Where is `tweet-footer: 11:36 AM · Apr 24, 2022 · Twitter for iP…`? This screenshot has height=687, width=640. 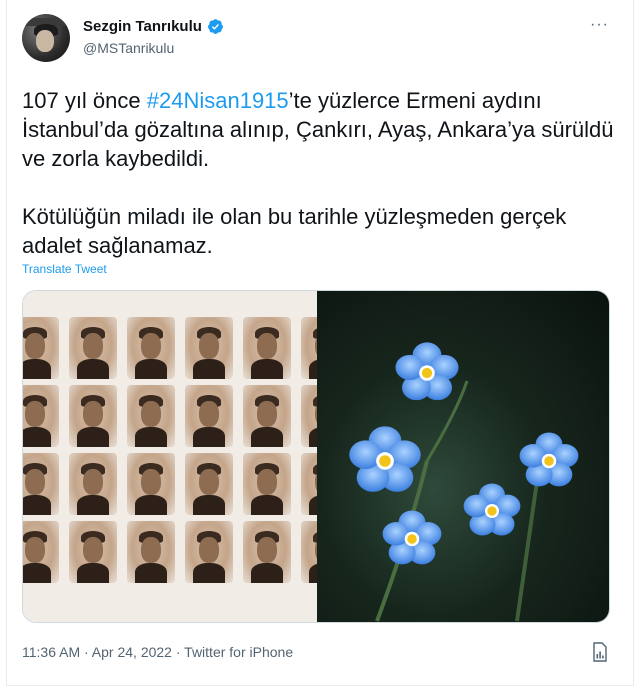
tweet-footer: 11:36 AM · Apr 24, 2022 · Twitter for iP… is located at coordinates (157, 652).